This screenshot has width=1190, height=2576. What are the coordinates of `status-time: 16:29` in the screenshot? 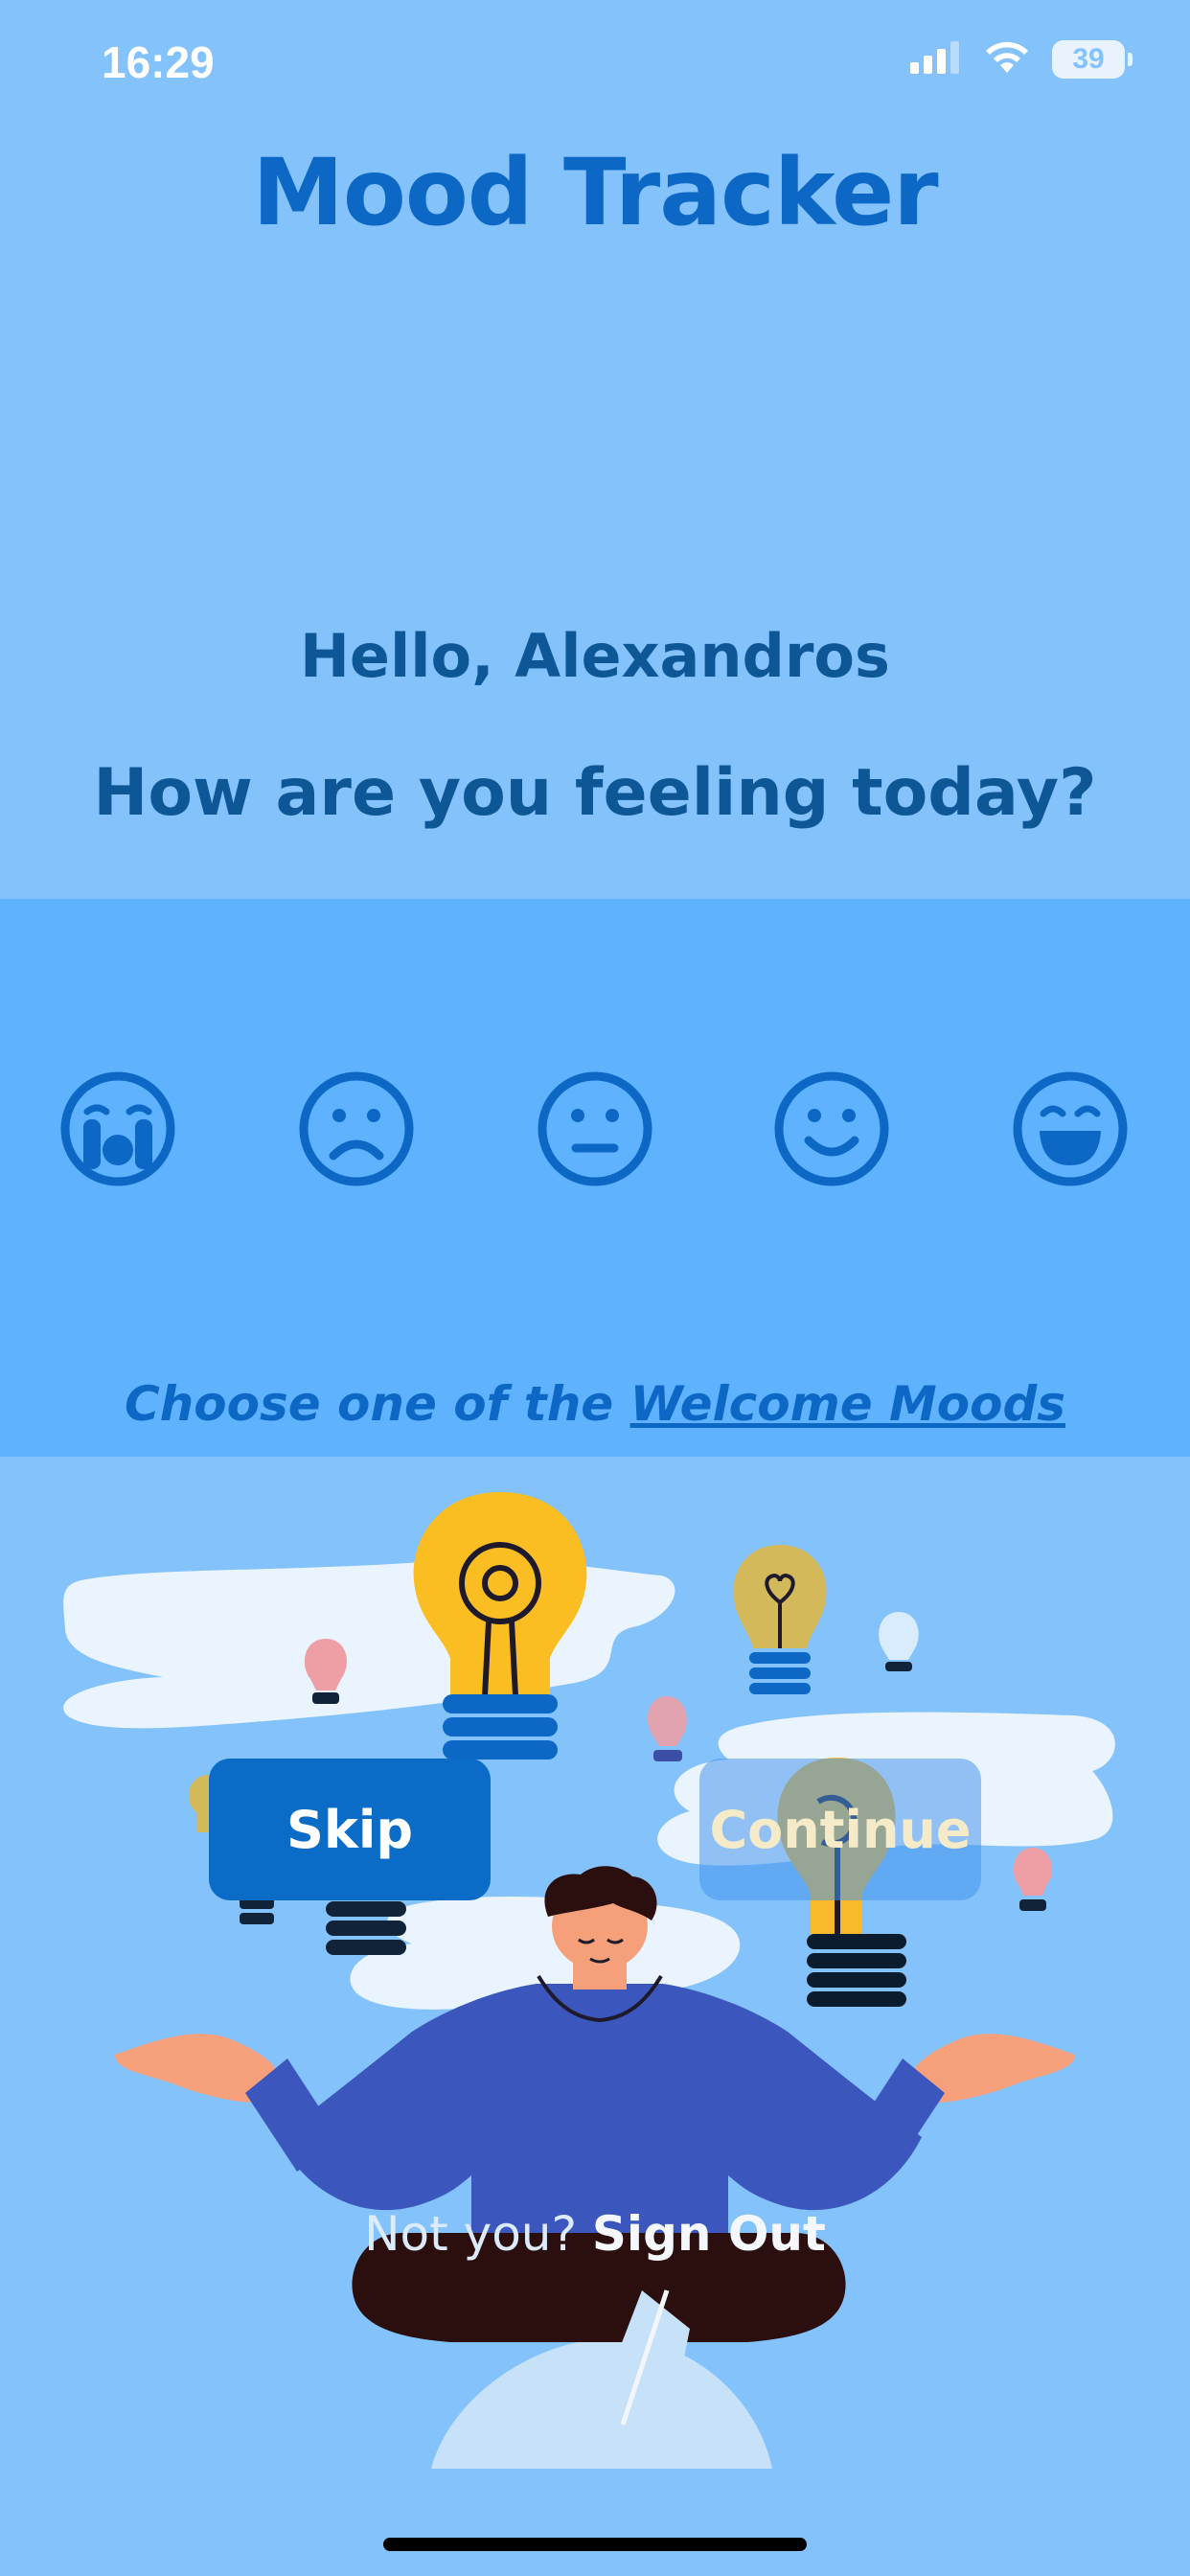 It's located at (159, 62).